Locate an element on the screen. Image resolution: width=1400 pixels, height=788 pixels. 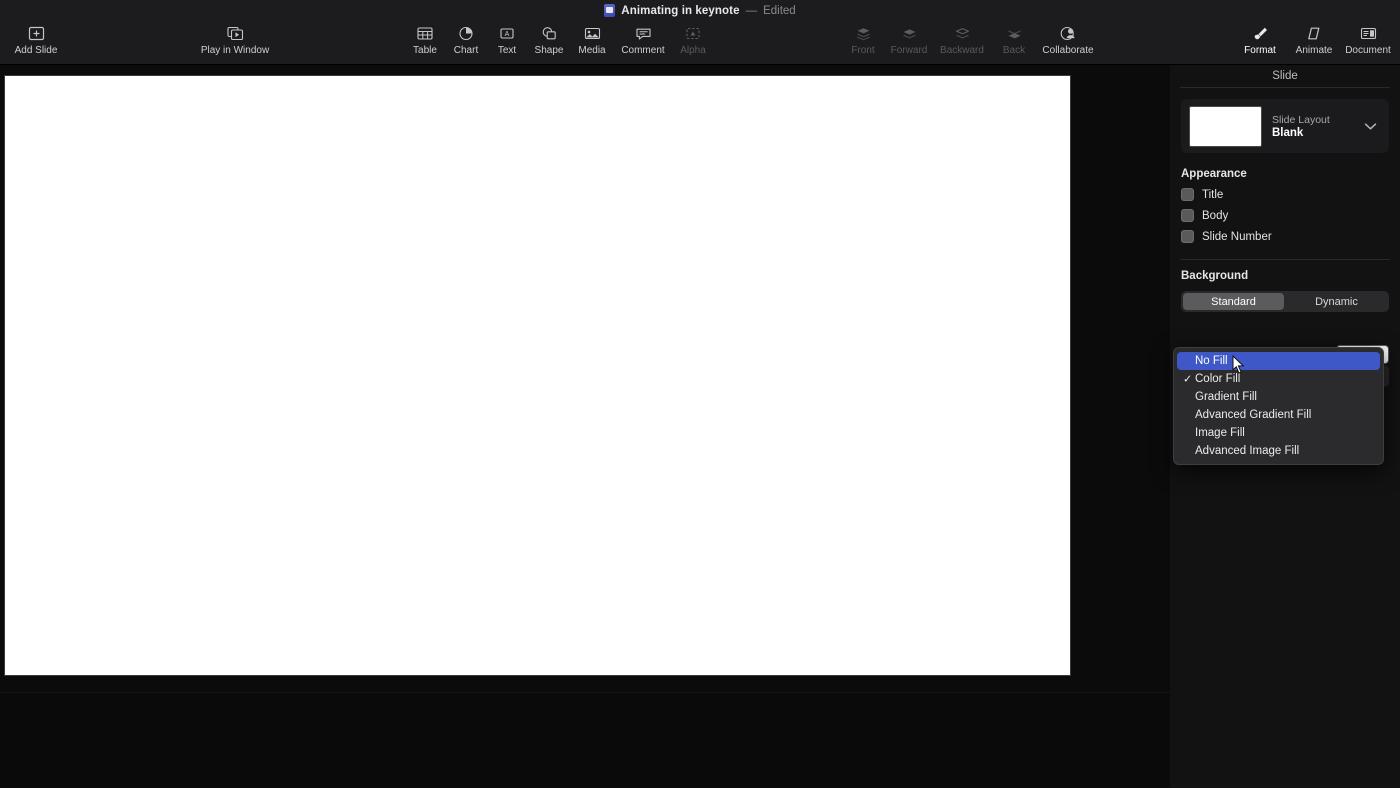
appearance-option-body-label: Body is located at coordinates (1215, 215).